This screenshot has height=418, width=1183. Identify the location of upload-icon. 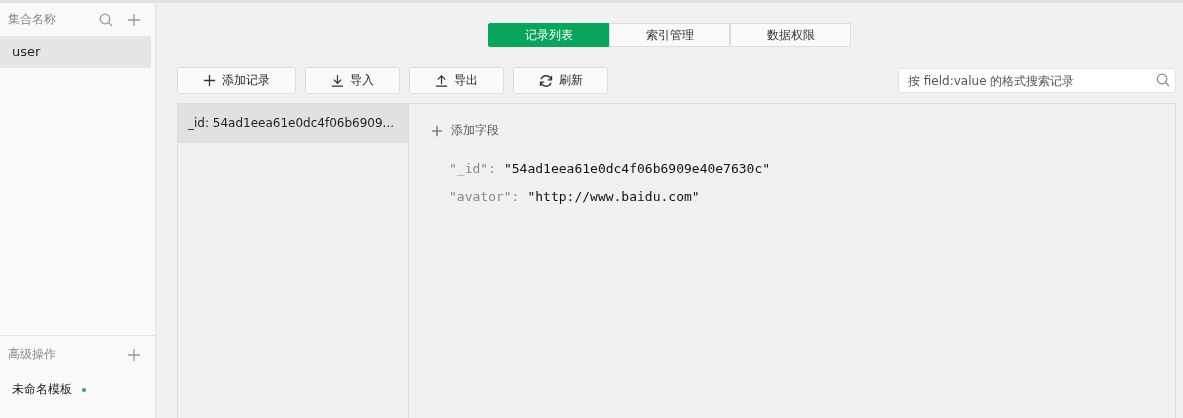
(441, 80).